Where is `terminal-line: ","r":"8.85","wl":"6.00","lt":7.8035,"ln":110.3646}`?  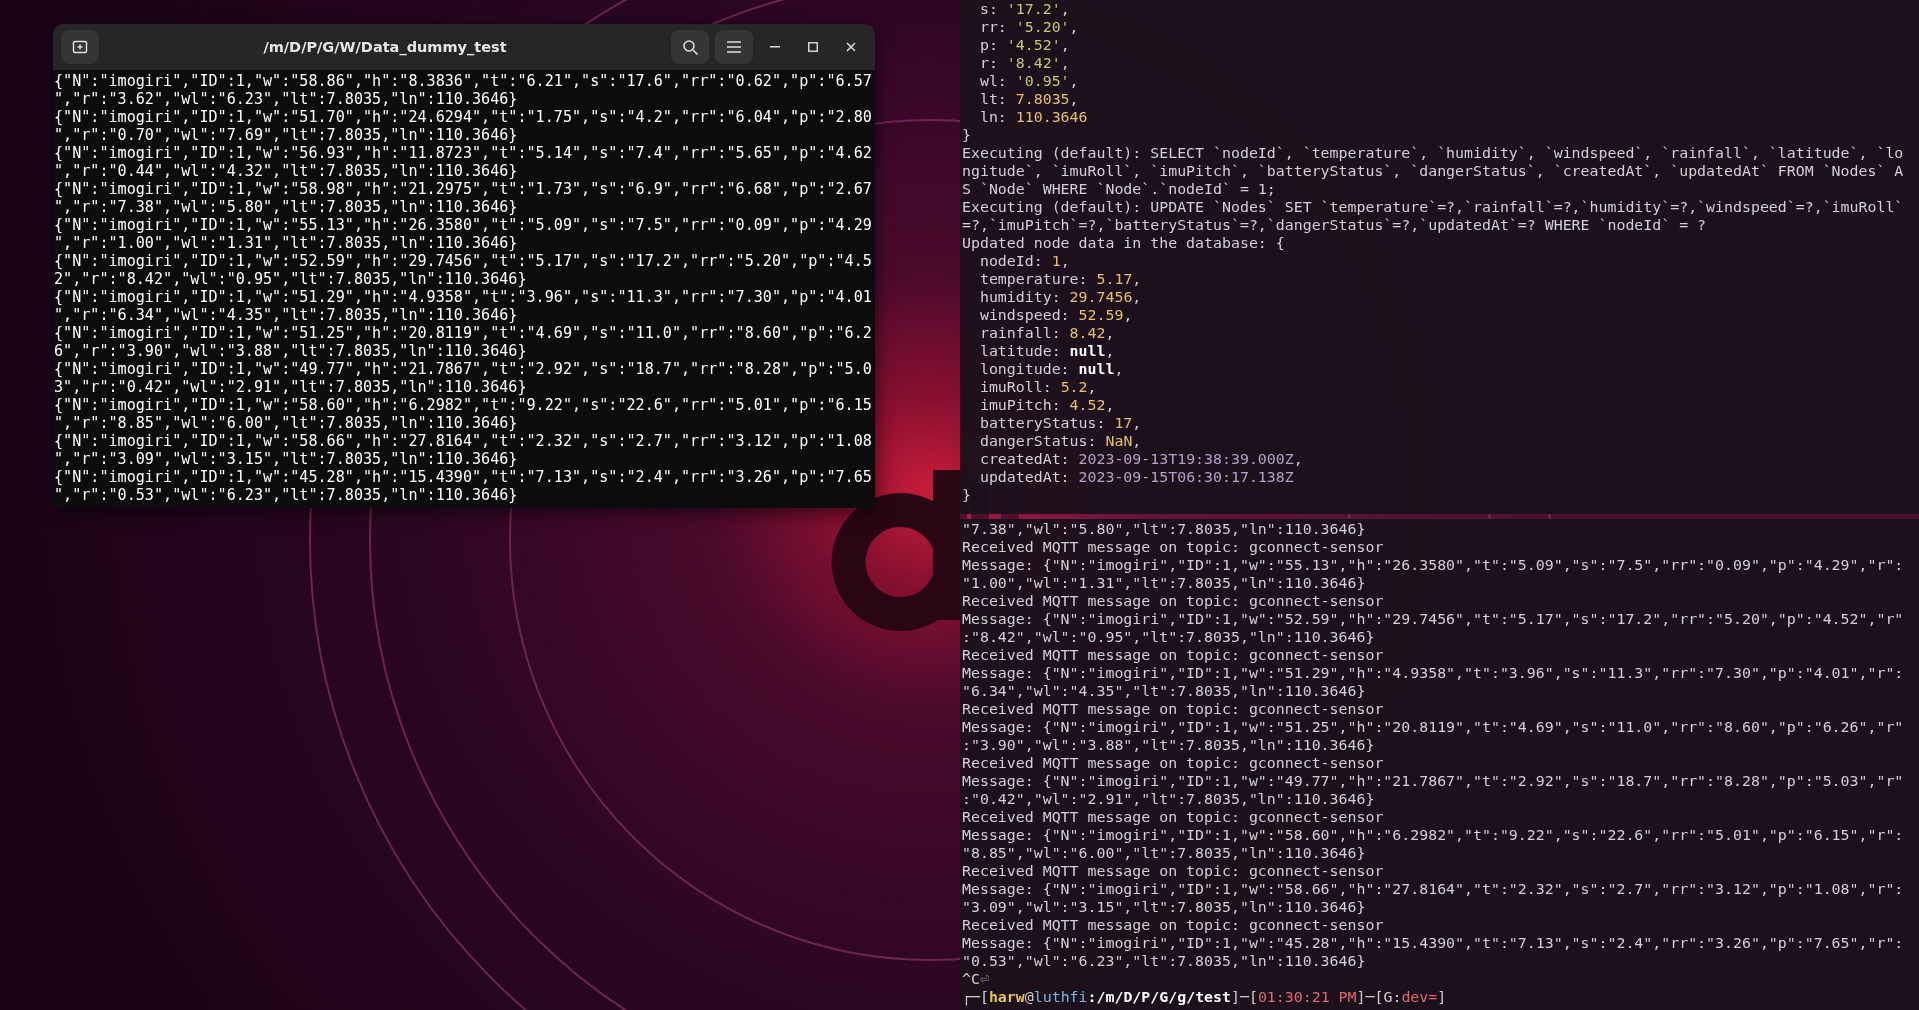 terminal-line: ","r":"8.85","wl":"6.00","lt":7.8035,"ln":110.3646} is located at coordinates (286, 423).